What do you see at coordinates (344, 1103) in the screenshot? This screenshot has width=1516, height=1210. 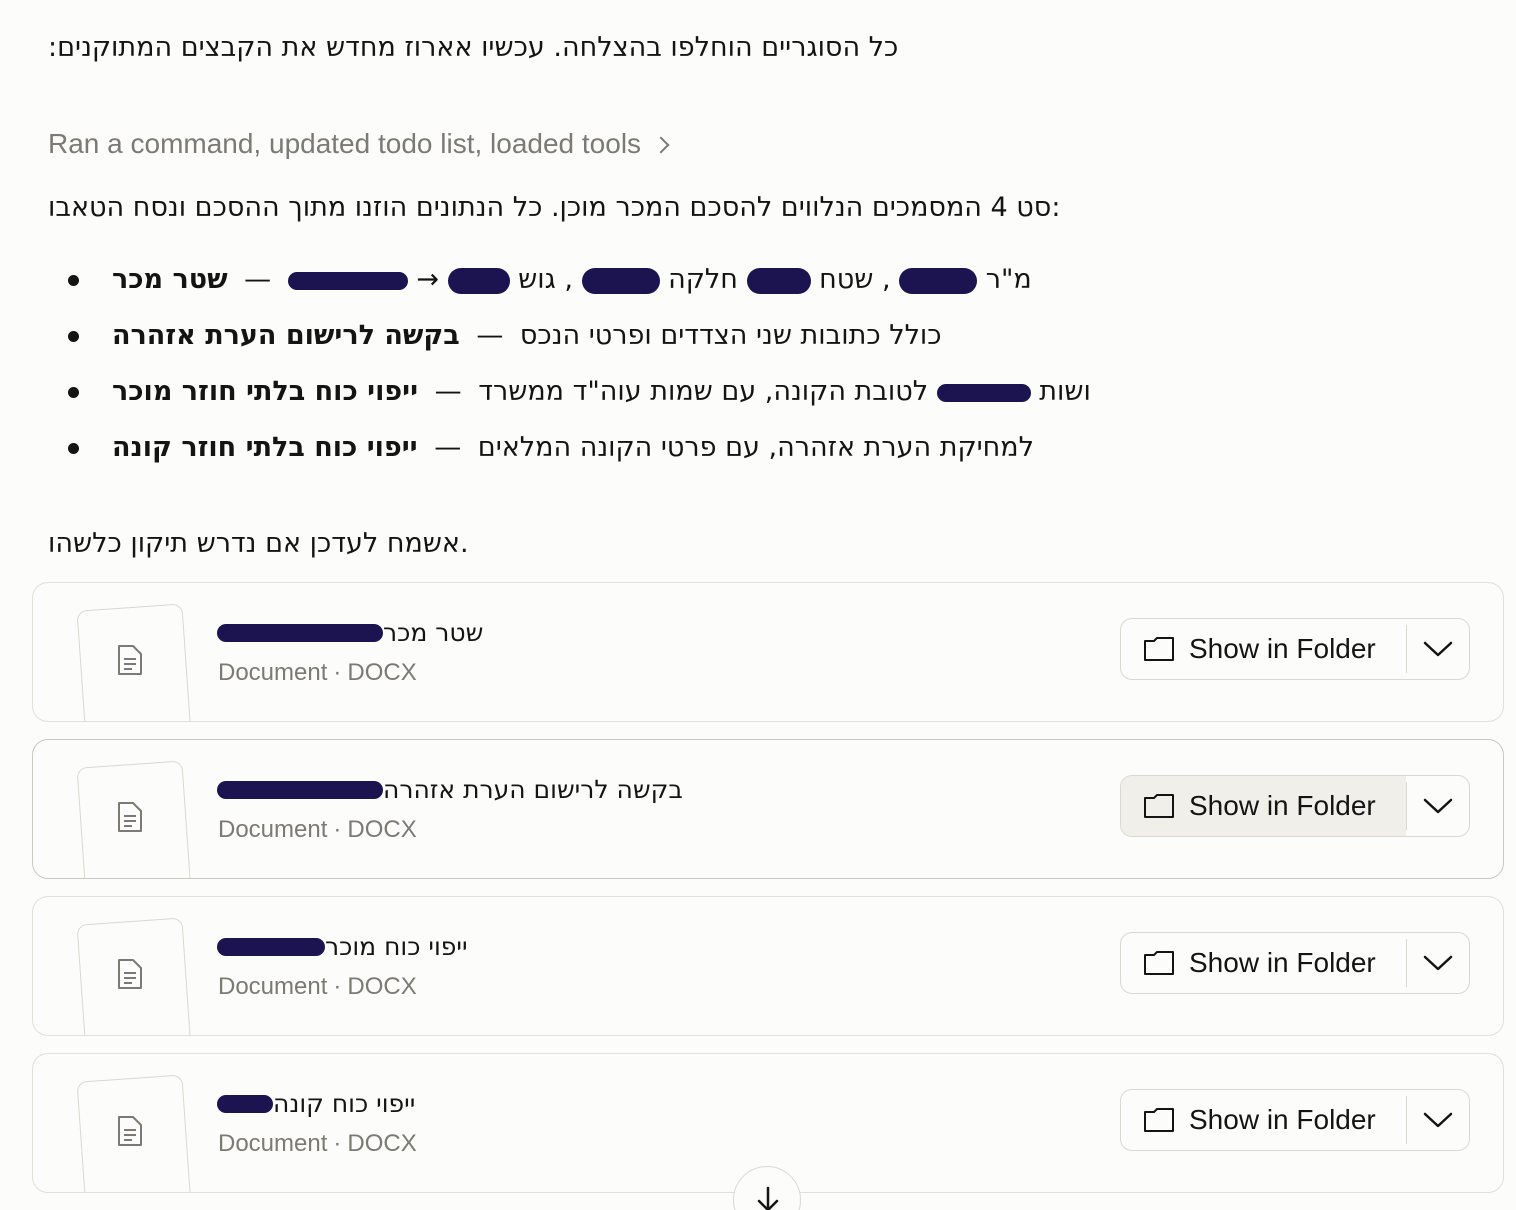 I see `file-name: ייפוי כוח קונה` at bounding box center [344, 1103].